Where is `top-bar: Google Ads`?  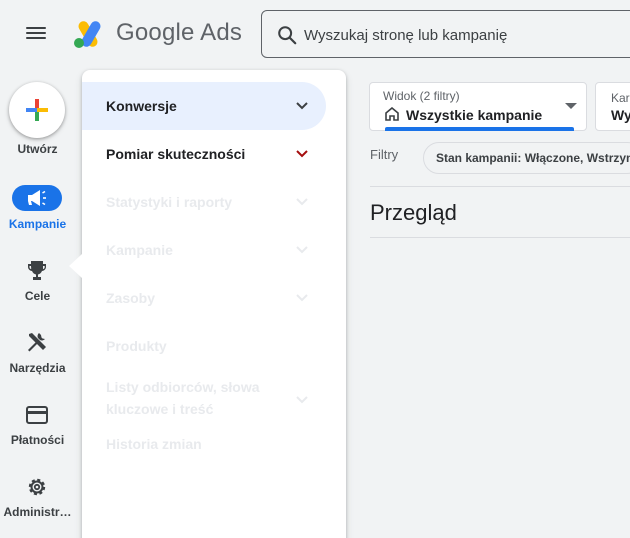
top-bar: Google Ads is located at coordinates (315, 34).